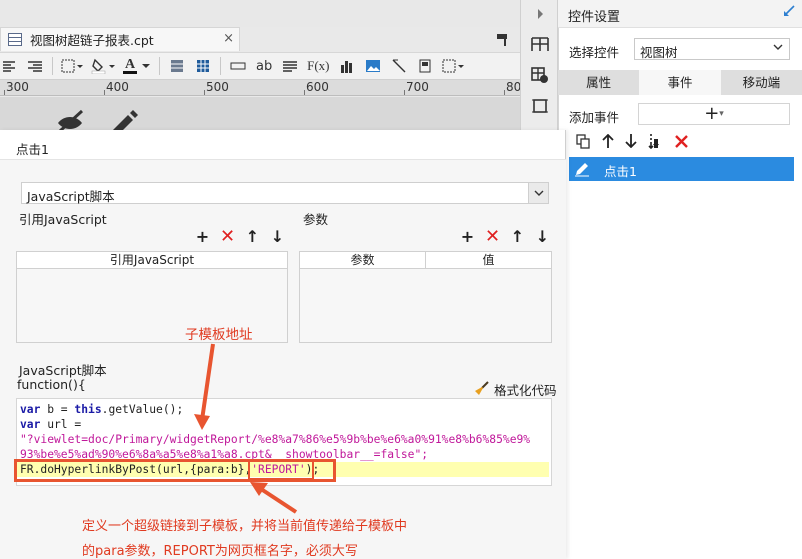 This screenshot has width=802, height=559. I want to click on align-right-icon, so click(35, 66).